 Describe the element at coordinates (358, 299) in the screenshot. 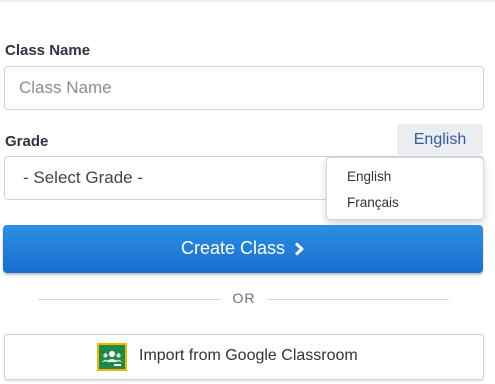

I see `separator-line-right` at that location.